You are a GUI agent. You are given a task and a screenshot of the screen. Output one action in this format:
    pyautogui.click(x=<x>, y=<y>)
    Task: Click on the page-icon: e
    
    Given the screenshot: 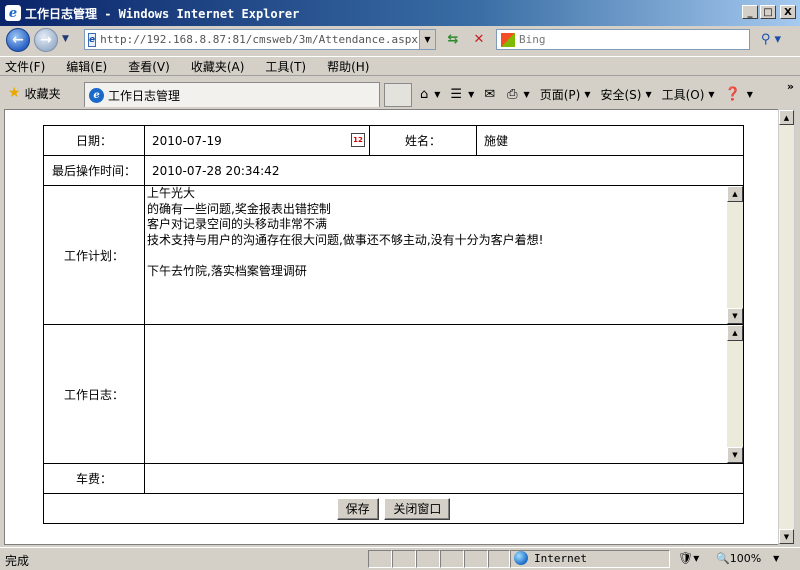 What is the action you would take?
    pyautogui.click(x=92, y=39)
    